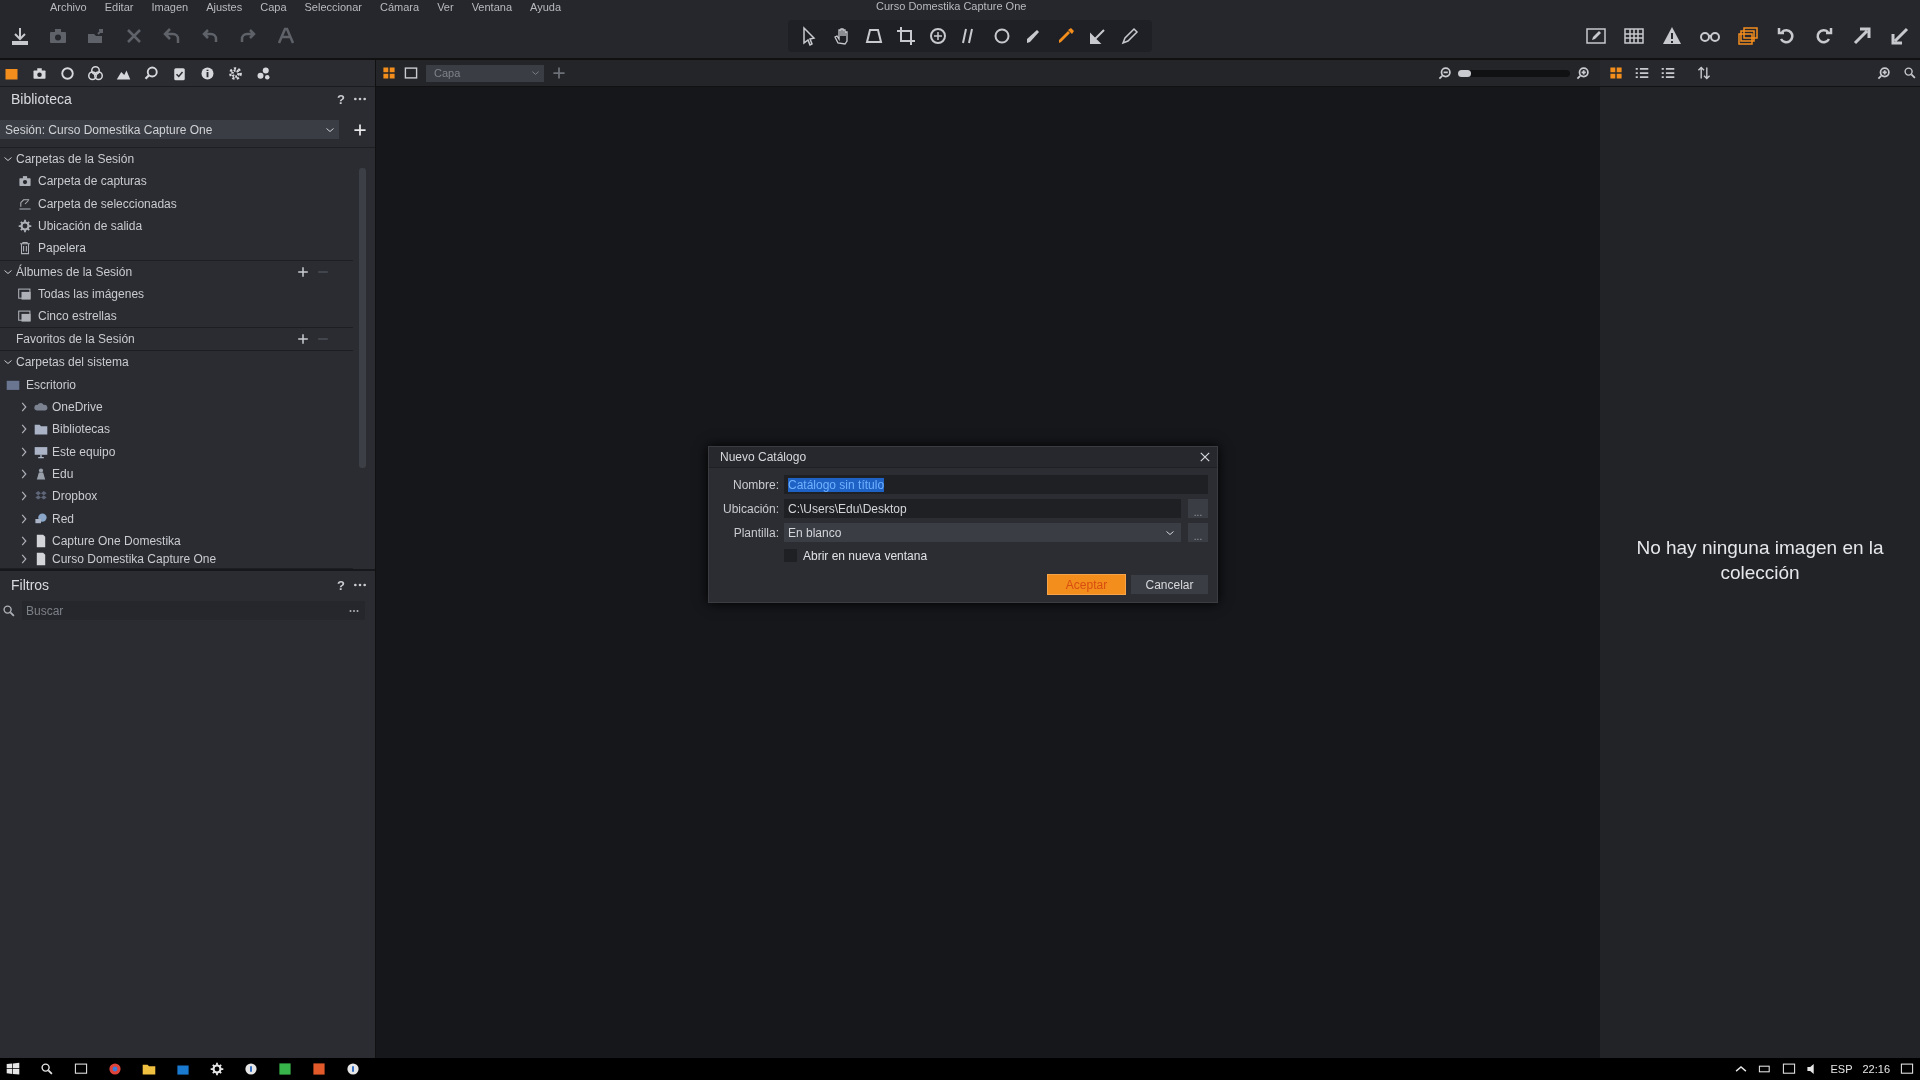 This screenshot has width=1920, height=1080. I want to click on panel-title: Biblioteca, so click(174, 99).